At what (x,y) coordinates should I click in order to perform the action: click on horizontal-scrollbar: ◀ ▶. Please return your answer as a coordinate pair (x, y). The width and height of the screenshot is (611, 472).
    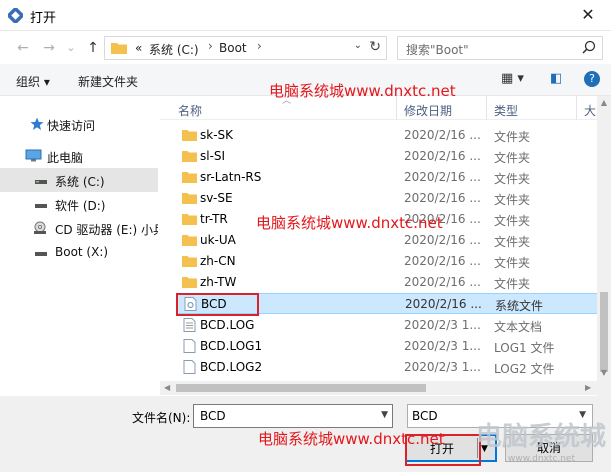
    Looking at the image, I should click on (378, 388).